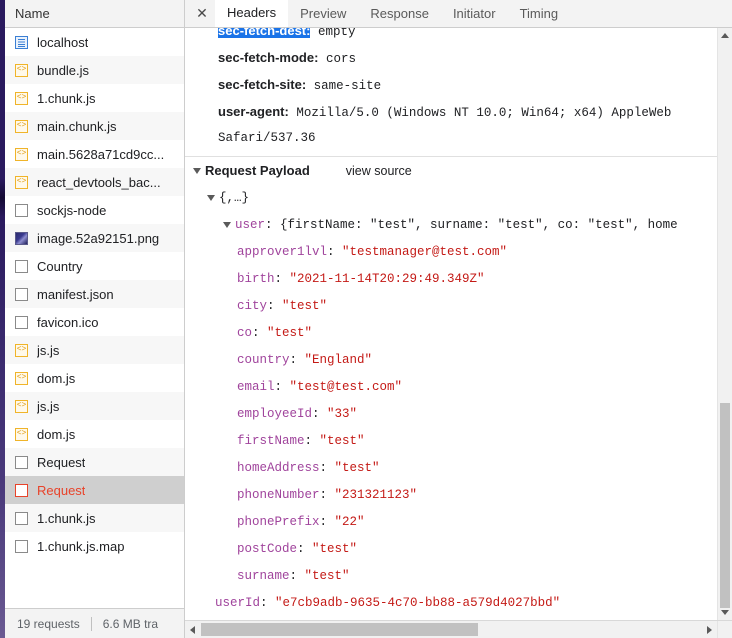 The image size is (732, 638). I want to click on request-name-label: favicon.ico, so click(68, 322).